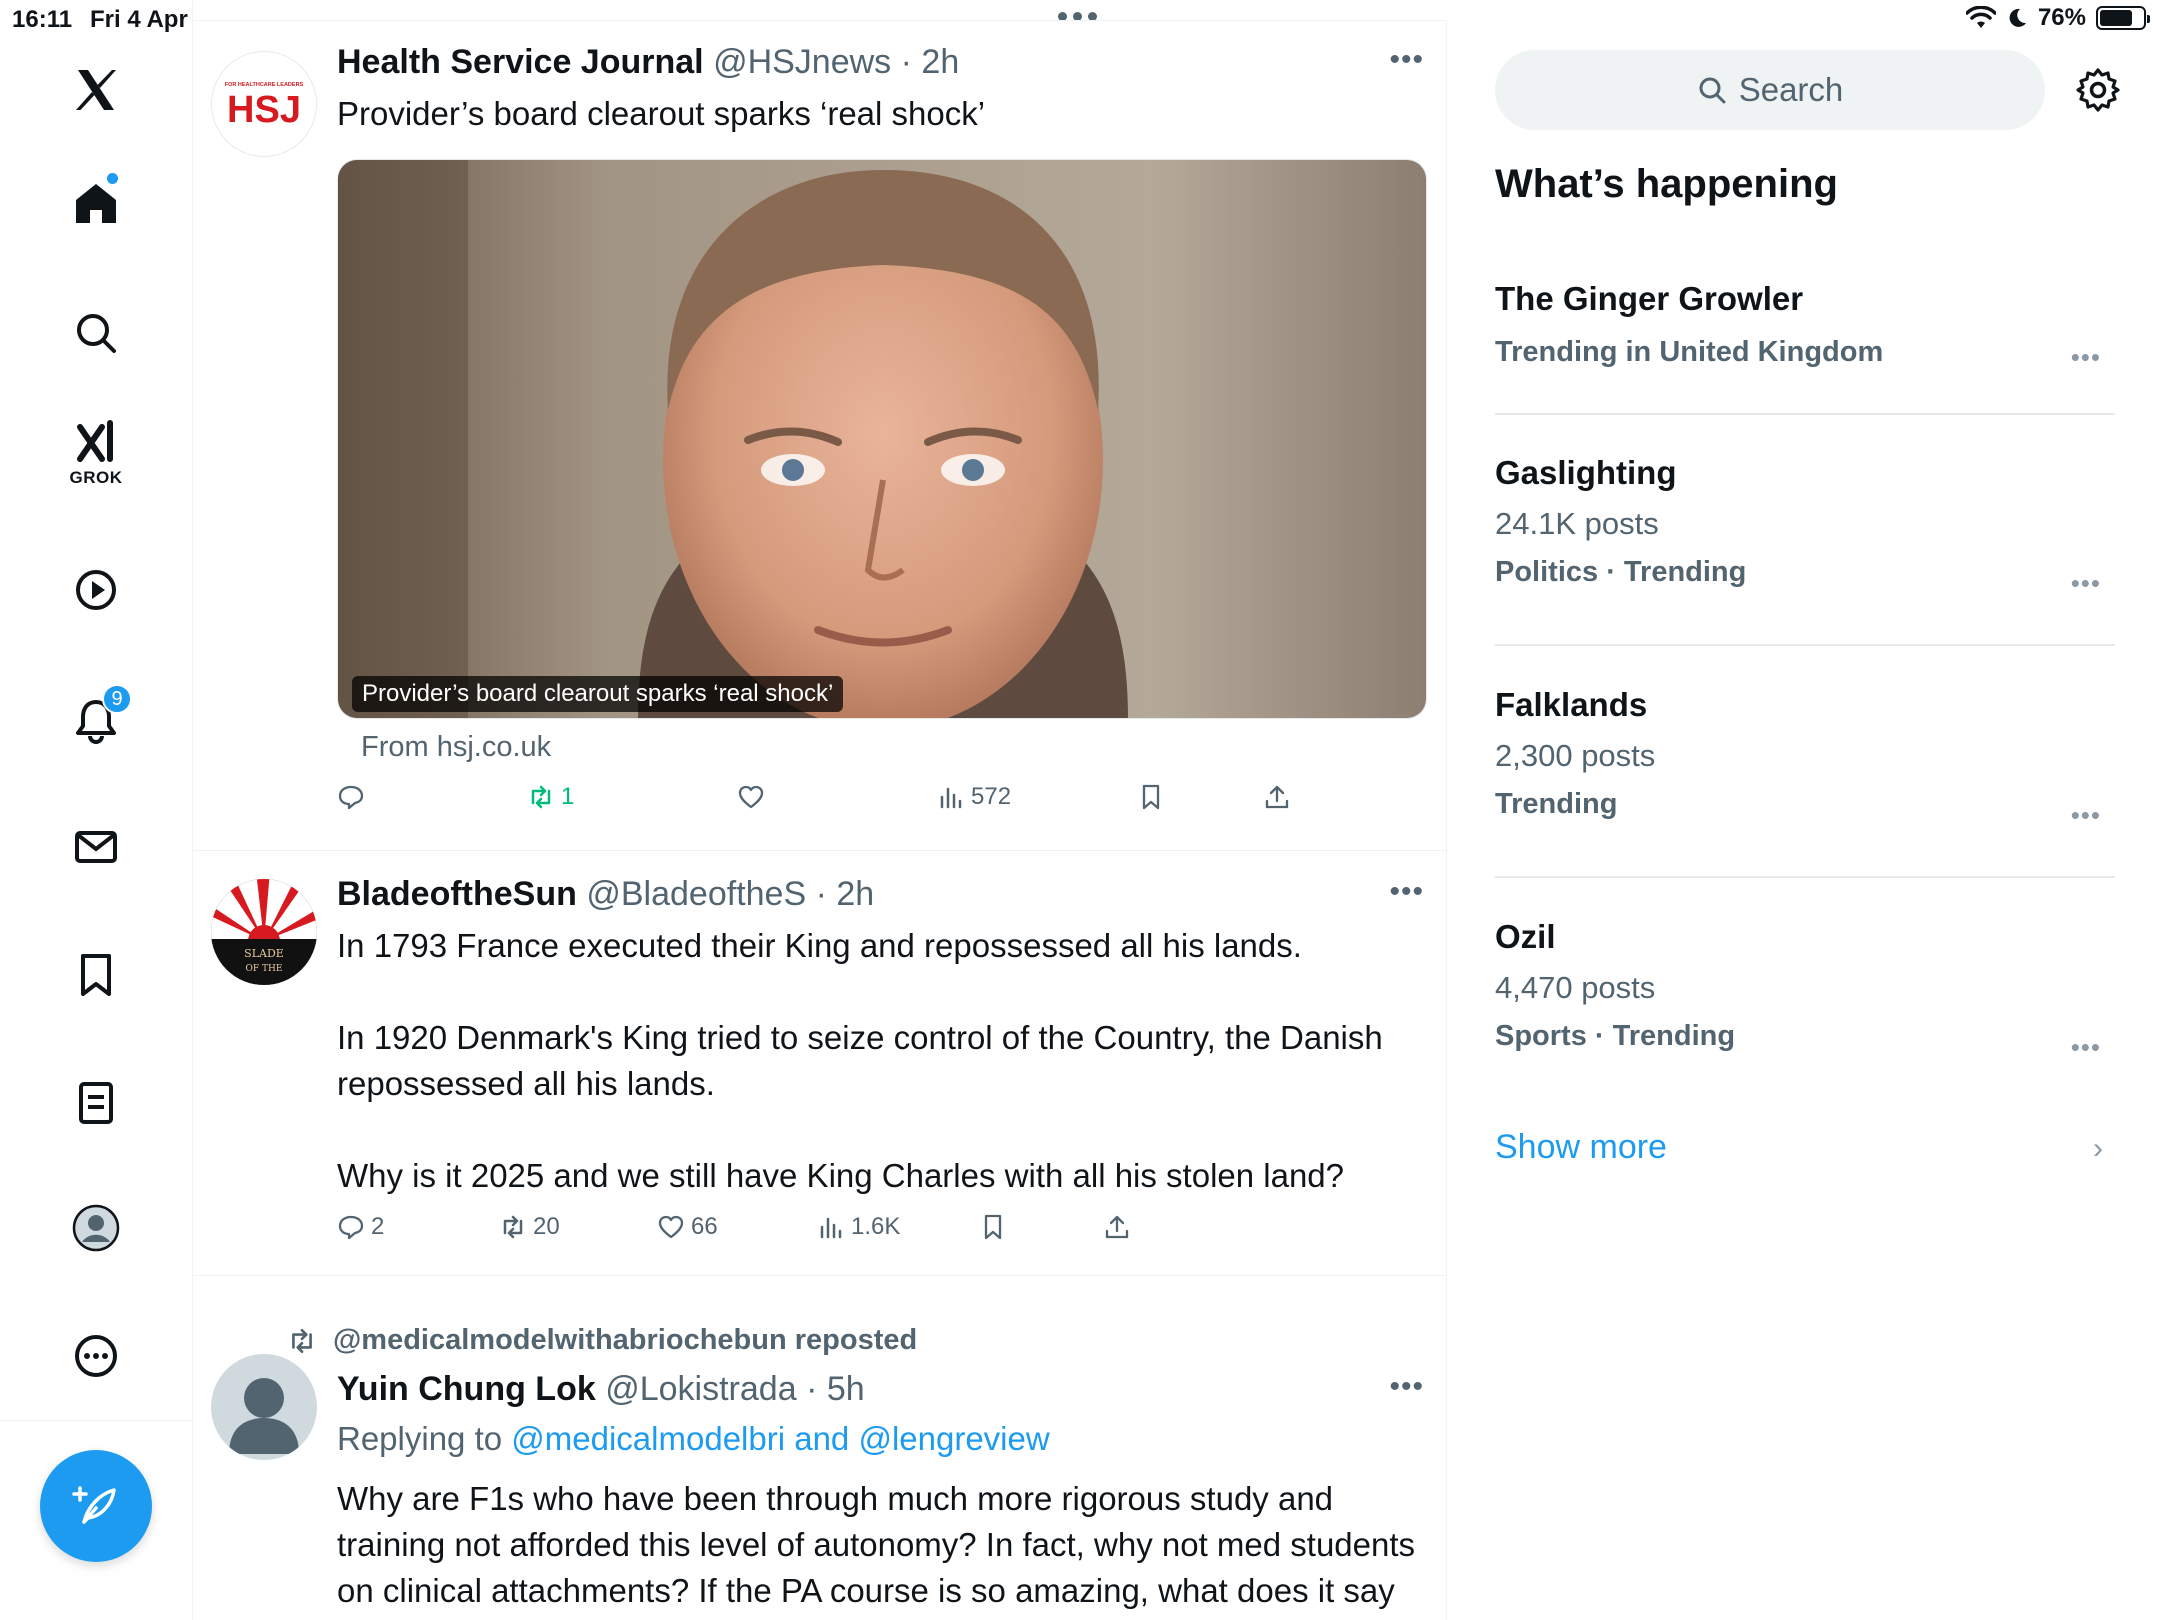 This screenshot has height=1620, width=2160. I want to click on views-icon, so click(831, 1228).